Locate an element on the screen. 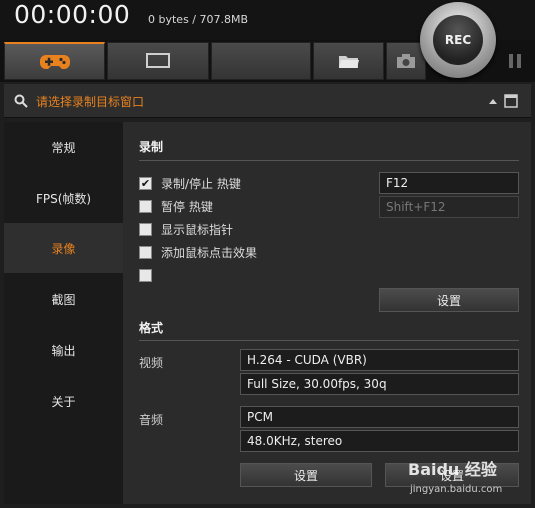 This screenshot has width=535, height=508. target-window-bar: 请选择录制目标窗口 is located at coordinates (267, 101).